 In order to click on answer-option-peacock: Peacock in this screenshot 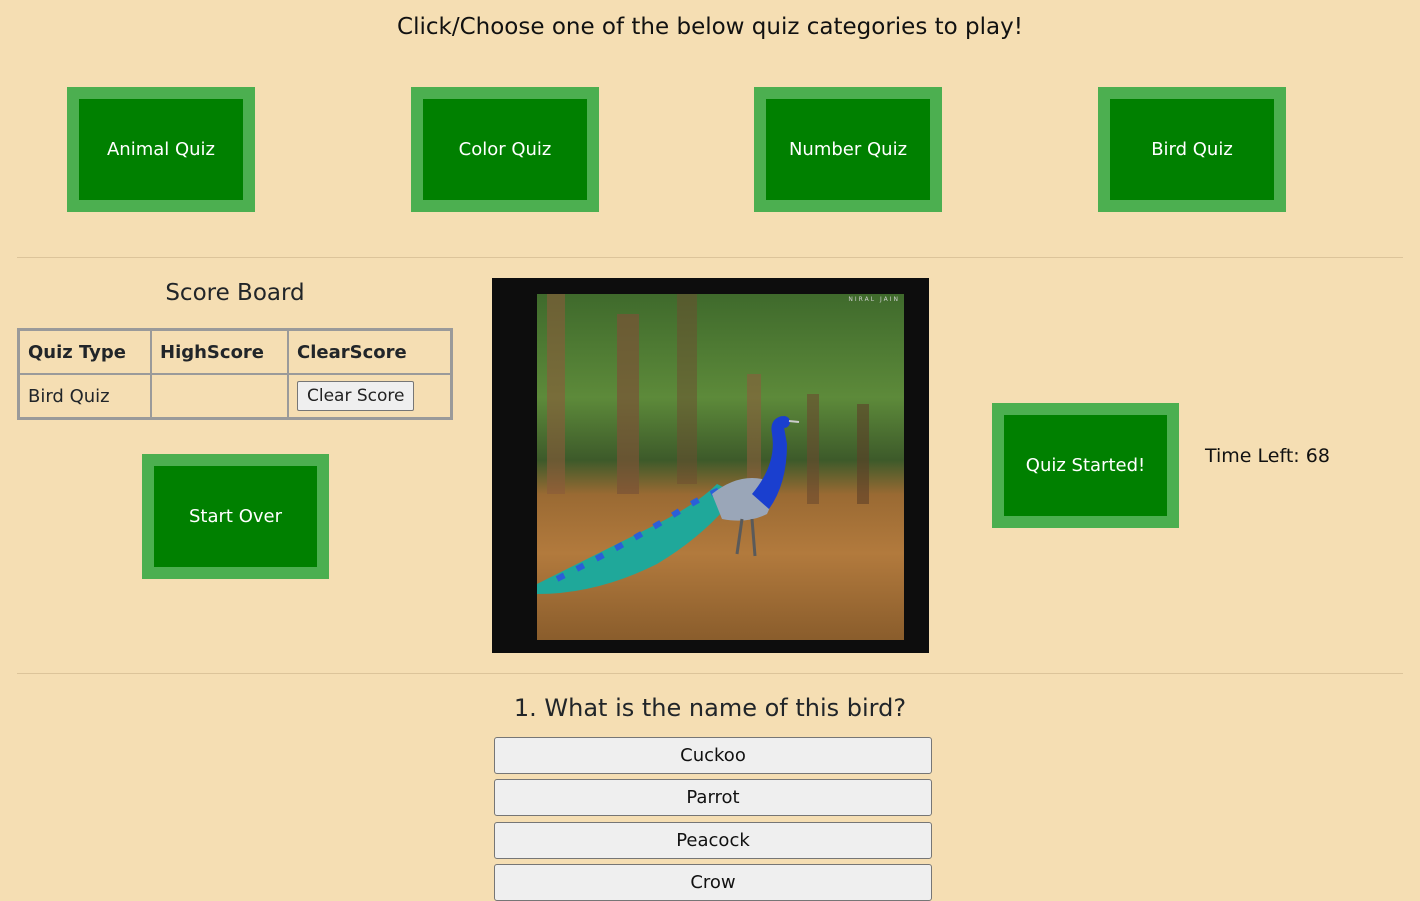, I will do `click(713, 840)`.